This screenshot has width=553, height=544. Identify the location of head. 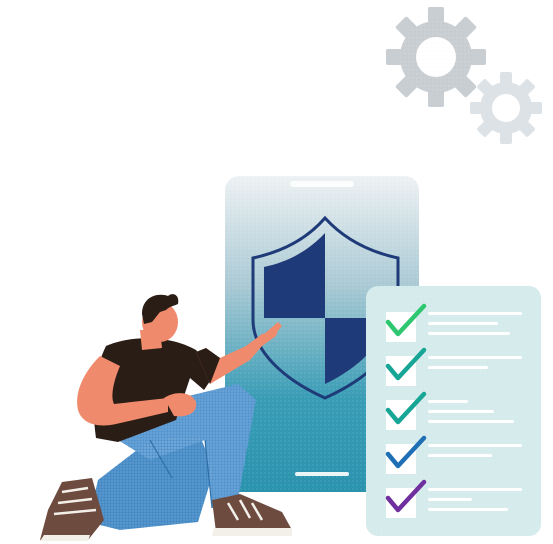
(160, 318).